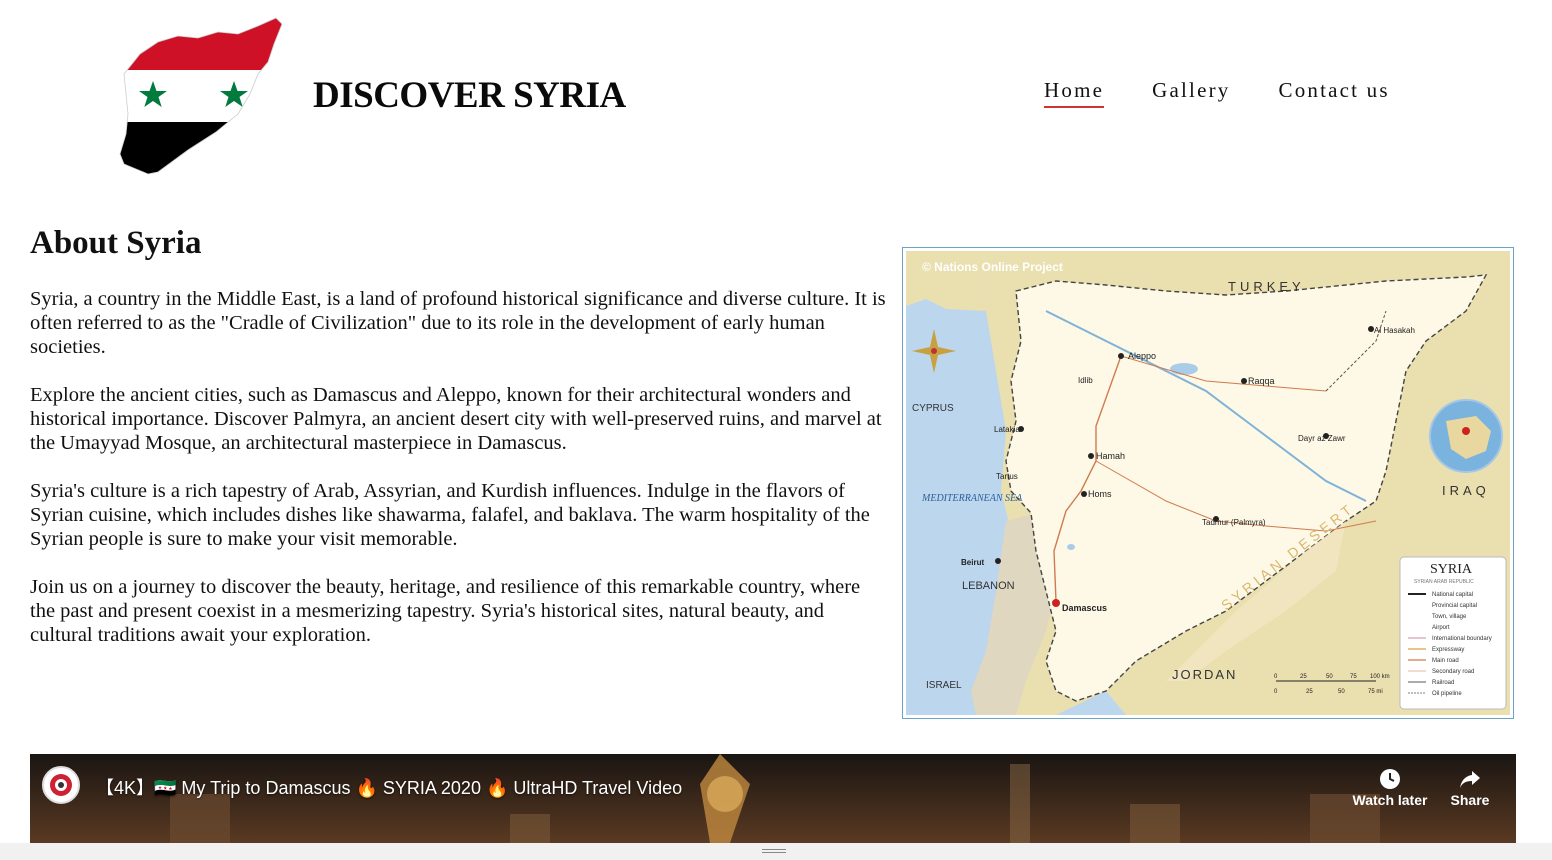  I want to click on watch-later-label: Watch later, so click(1390, 800).